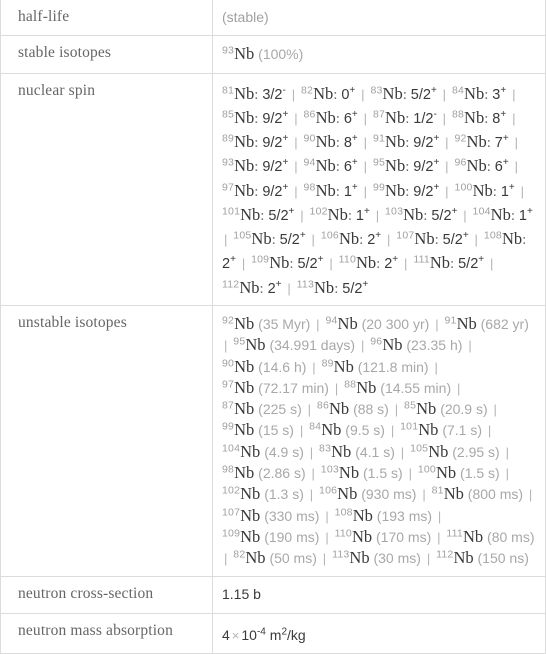  I want to click on isotope-entry: 92Nb (35 Myr), so click(266, 323).